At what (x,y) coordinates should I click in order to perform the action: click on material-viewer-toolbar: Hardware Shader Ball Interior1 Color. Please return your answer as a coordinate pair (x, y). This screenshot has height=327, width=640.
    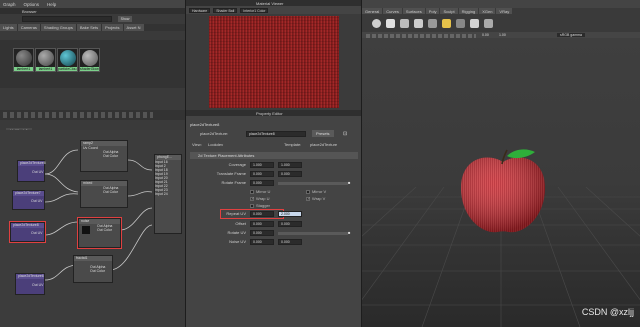
    Looking at the image, I should click on (273, 10).